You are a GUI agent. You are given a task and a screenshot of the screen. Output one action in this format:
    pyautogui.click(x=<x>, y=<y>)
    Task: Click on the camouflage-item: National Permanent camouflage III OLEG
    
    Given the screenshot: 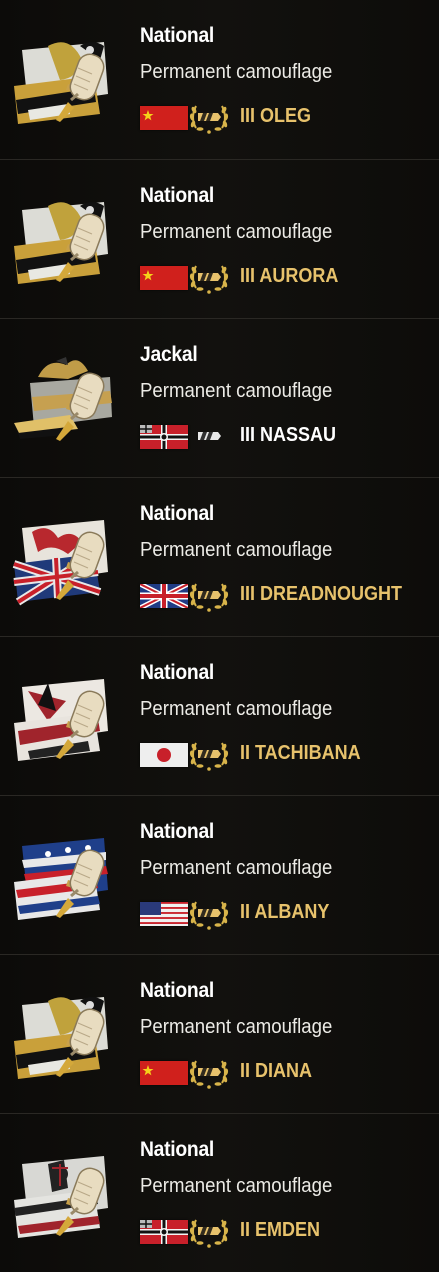 What is the action you would take?
    pyautogui.click(x=219, y=79)
    